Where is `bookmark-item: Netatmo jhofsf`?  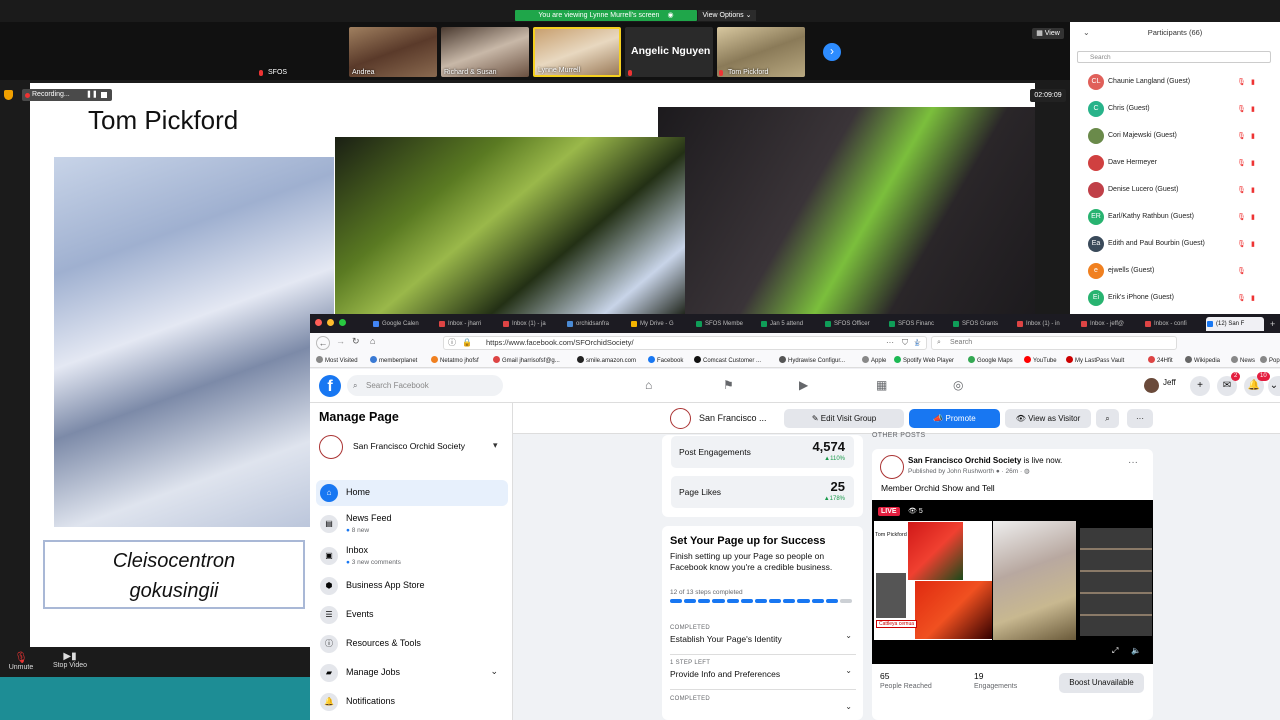 bookmark-item: Netatmo jhofsf is located at coordinates (455, 360).